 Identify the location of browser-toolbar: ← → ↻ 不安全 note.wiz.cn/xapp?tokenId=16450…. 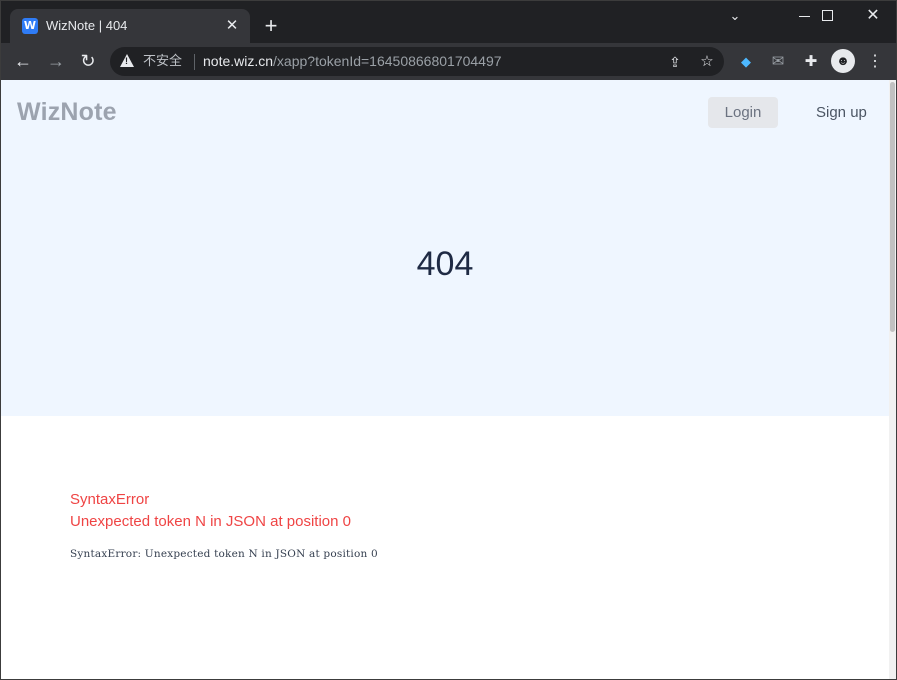
(448, 61).